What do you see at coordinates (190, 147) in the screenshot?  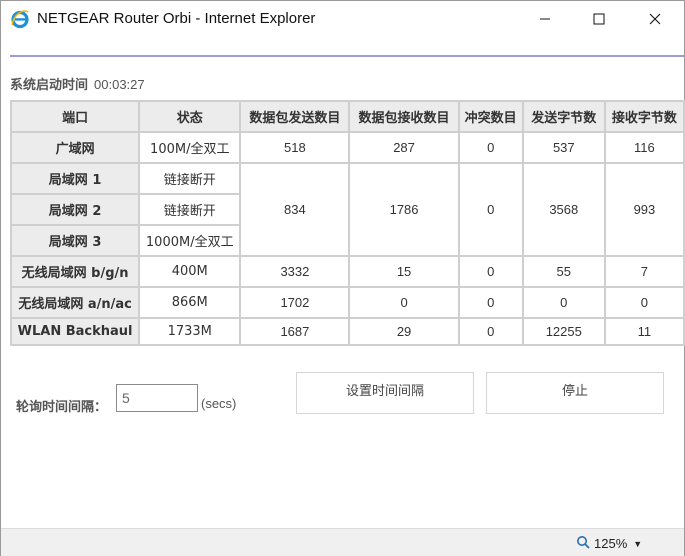 I see `status-cell: 100M/全双工` at bounding box center [190, 147].